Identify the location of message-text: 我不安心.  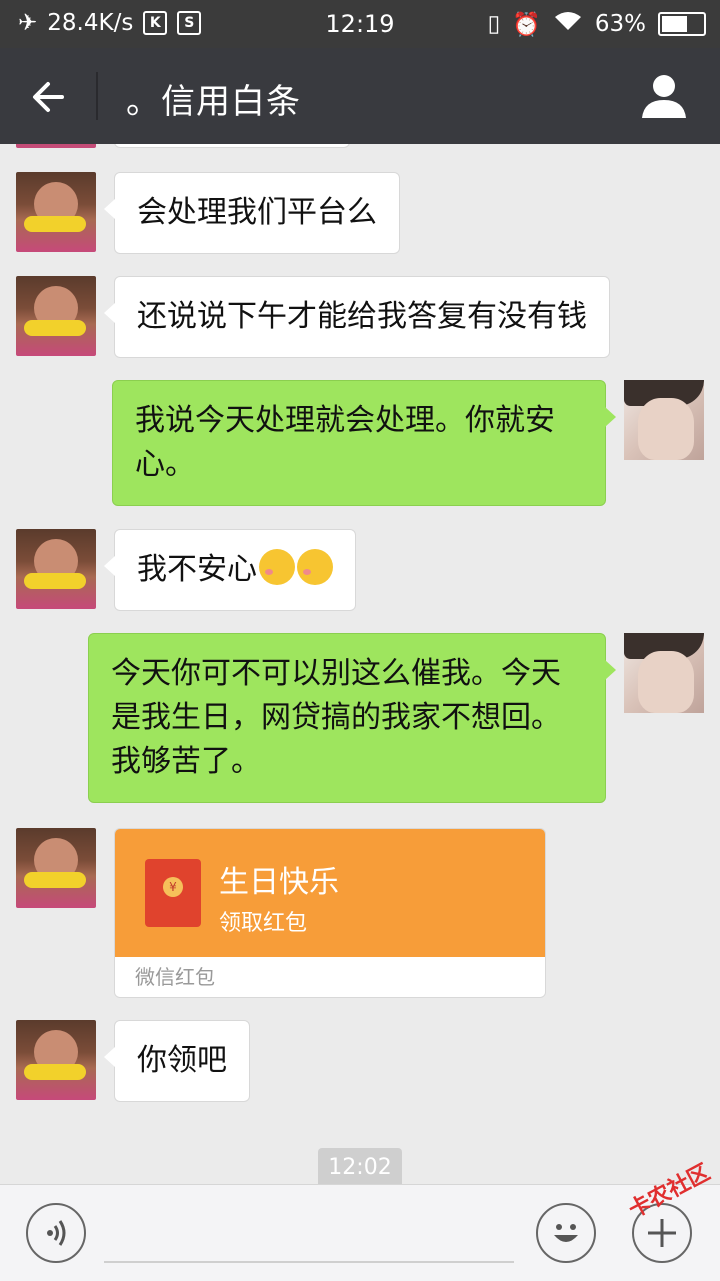
(197, 569).